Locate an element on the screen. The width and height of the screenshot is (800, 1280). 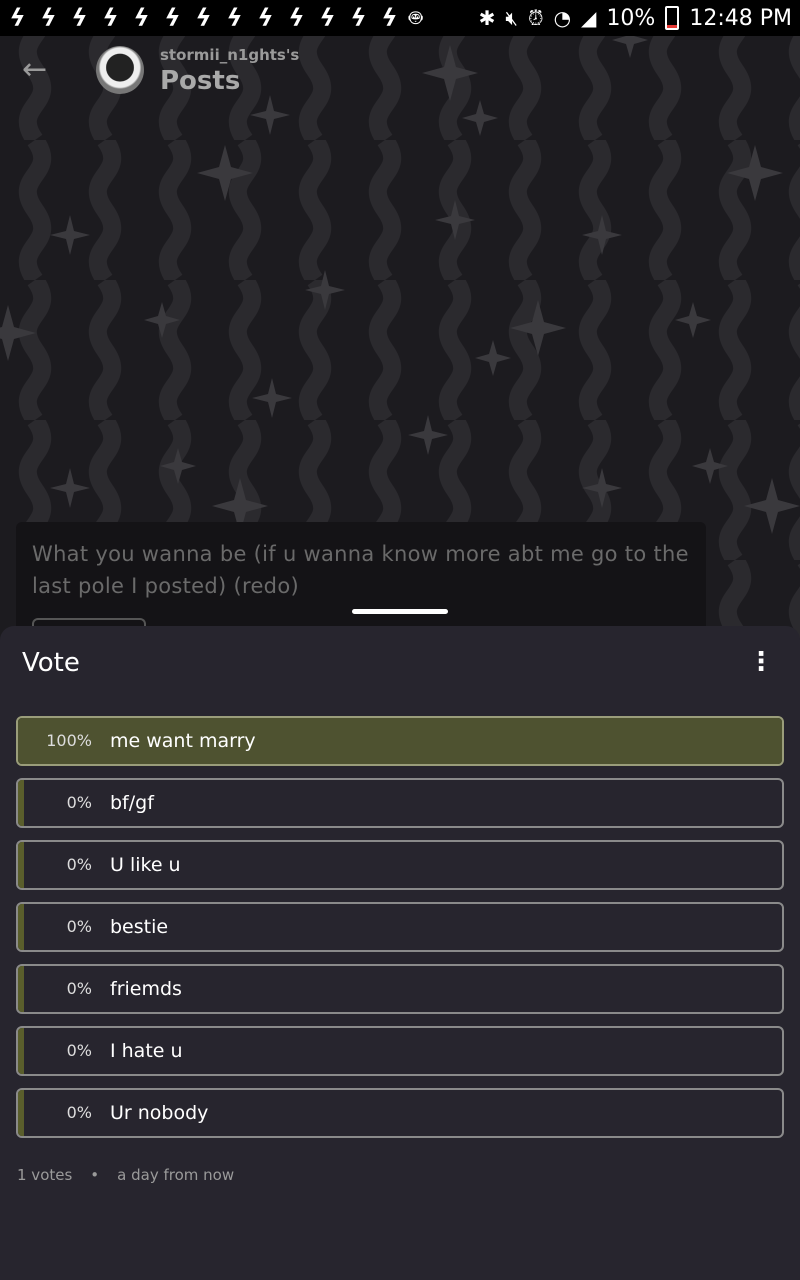
poll-deadline: a day from now is located at coordinates (176, 1175).